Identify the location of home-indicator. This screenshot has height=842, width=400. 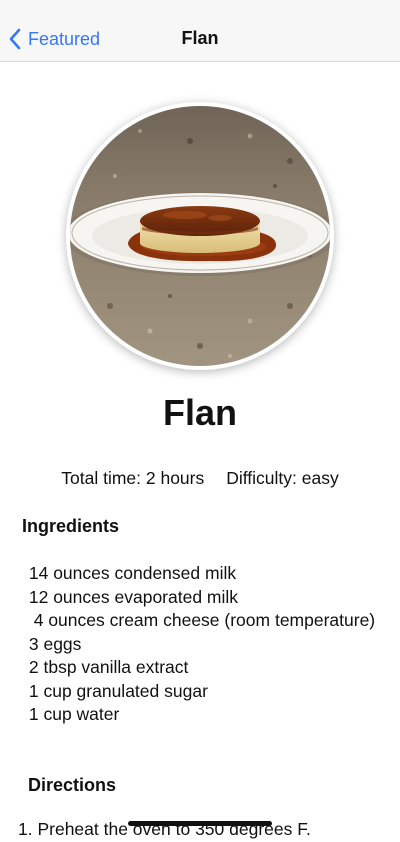
(200, 823).